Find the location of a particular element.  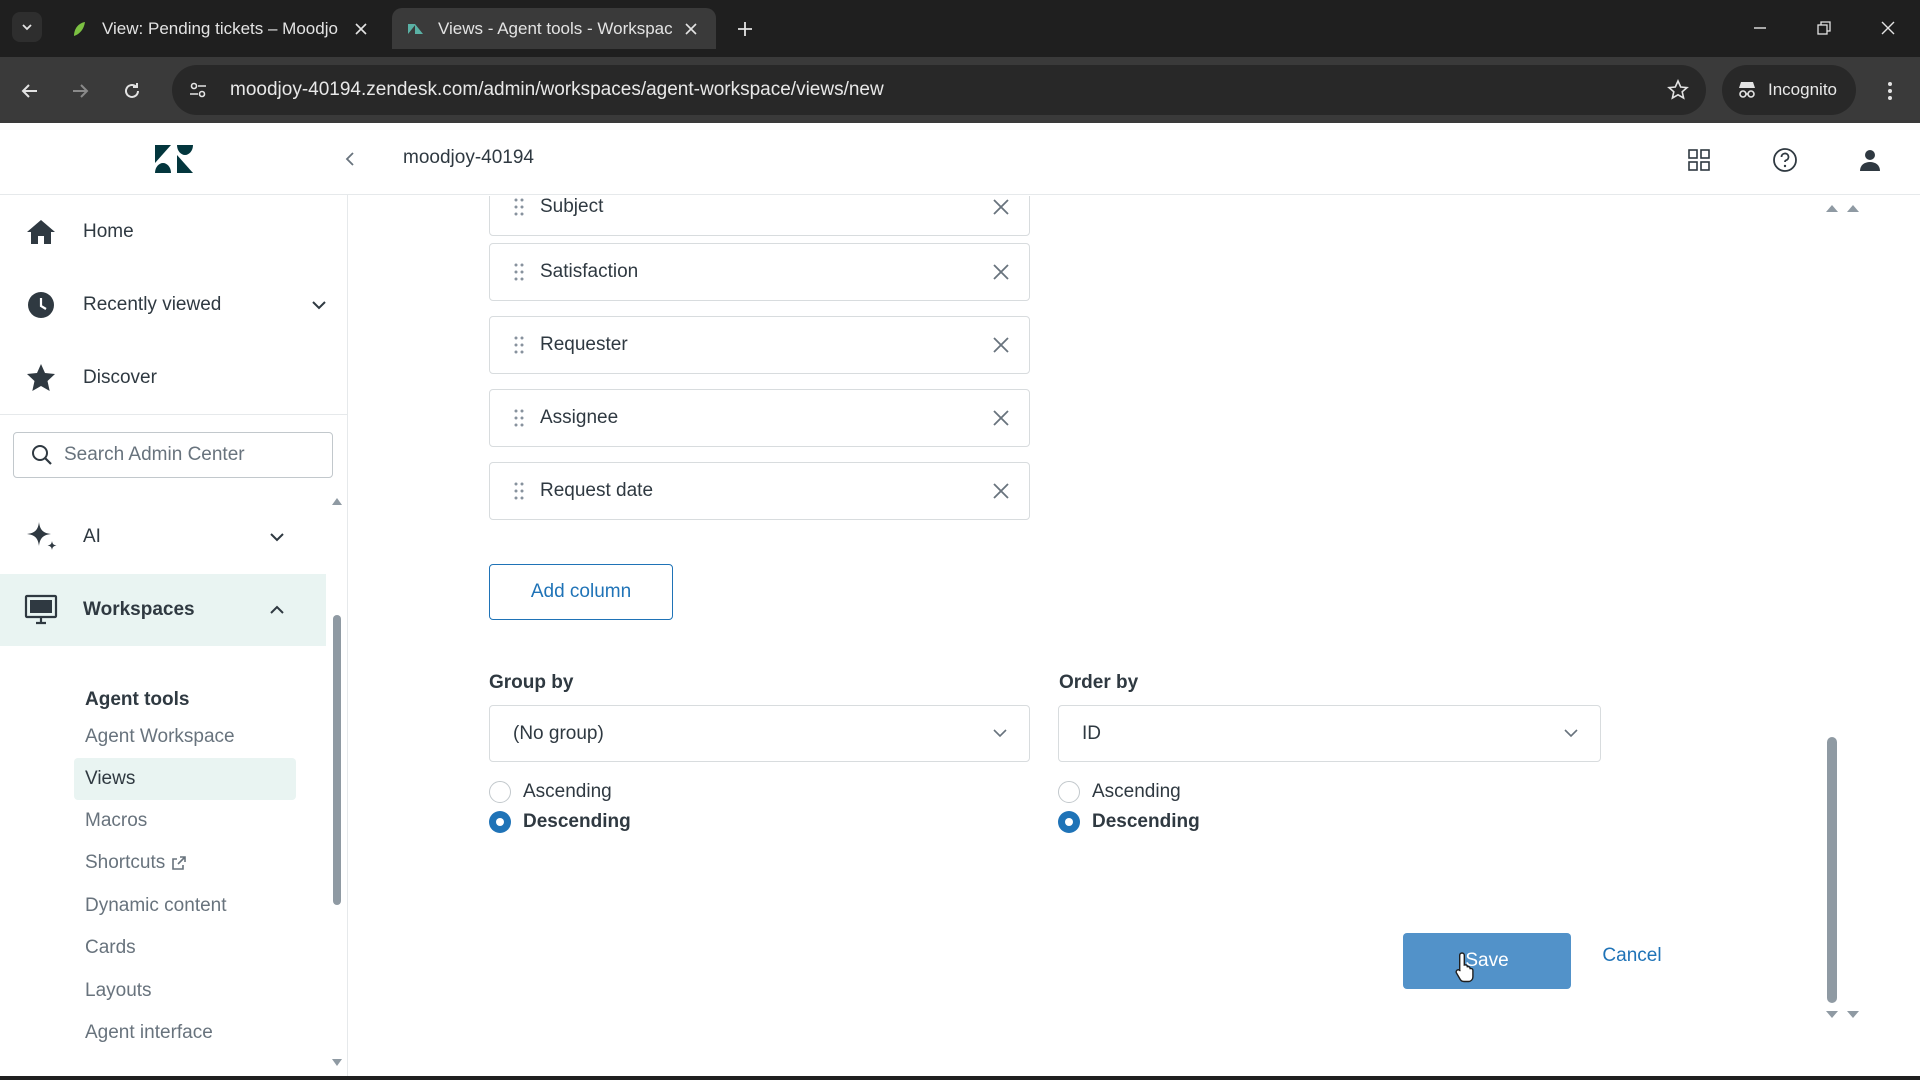

group-by-ascending-radio: Ascending is located at coordinates (550, 792).